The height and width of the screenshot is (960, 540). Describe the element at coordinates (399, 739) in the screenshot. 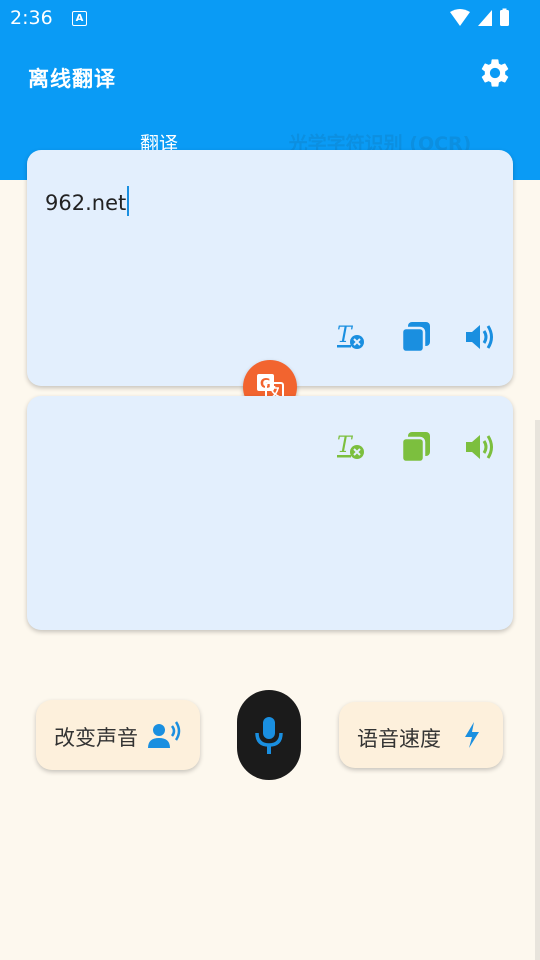

I see `voice-speed-label: 语音速度` at that location.